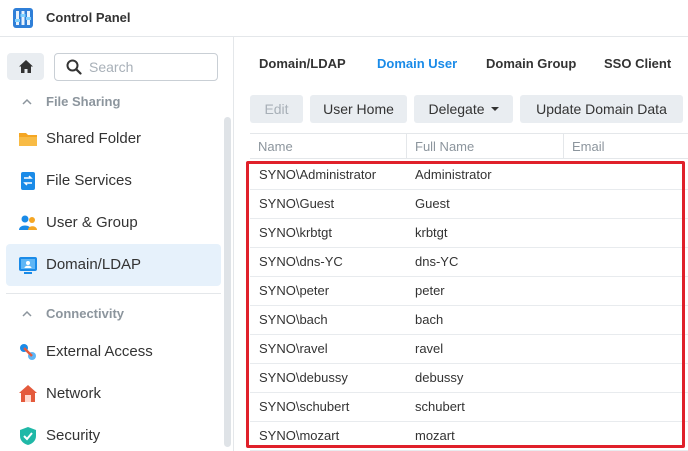  What do you see at coordinates (294, 290) in the screenshot?
I see `cell-name: SYNO\peter` at bounding box center [294, 290].